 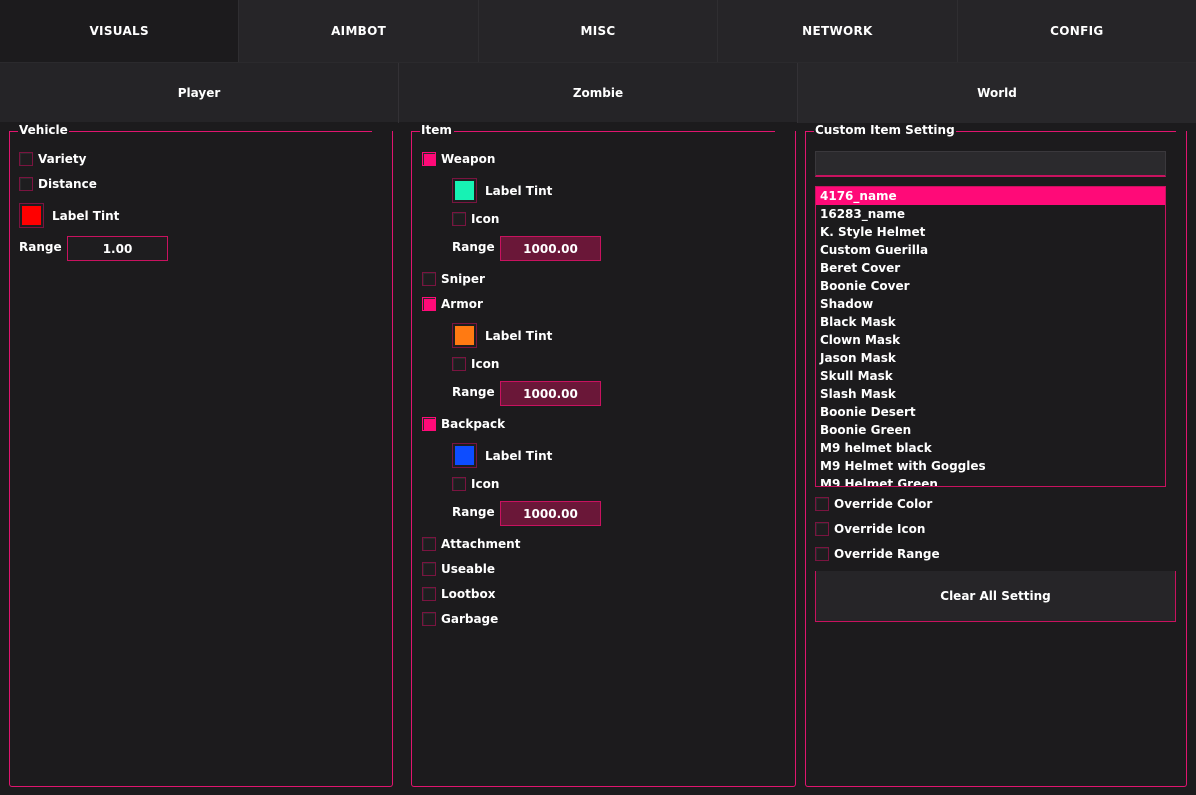 I want to click on list-item: Black Mask, so click(x=990, y=322).